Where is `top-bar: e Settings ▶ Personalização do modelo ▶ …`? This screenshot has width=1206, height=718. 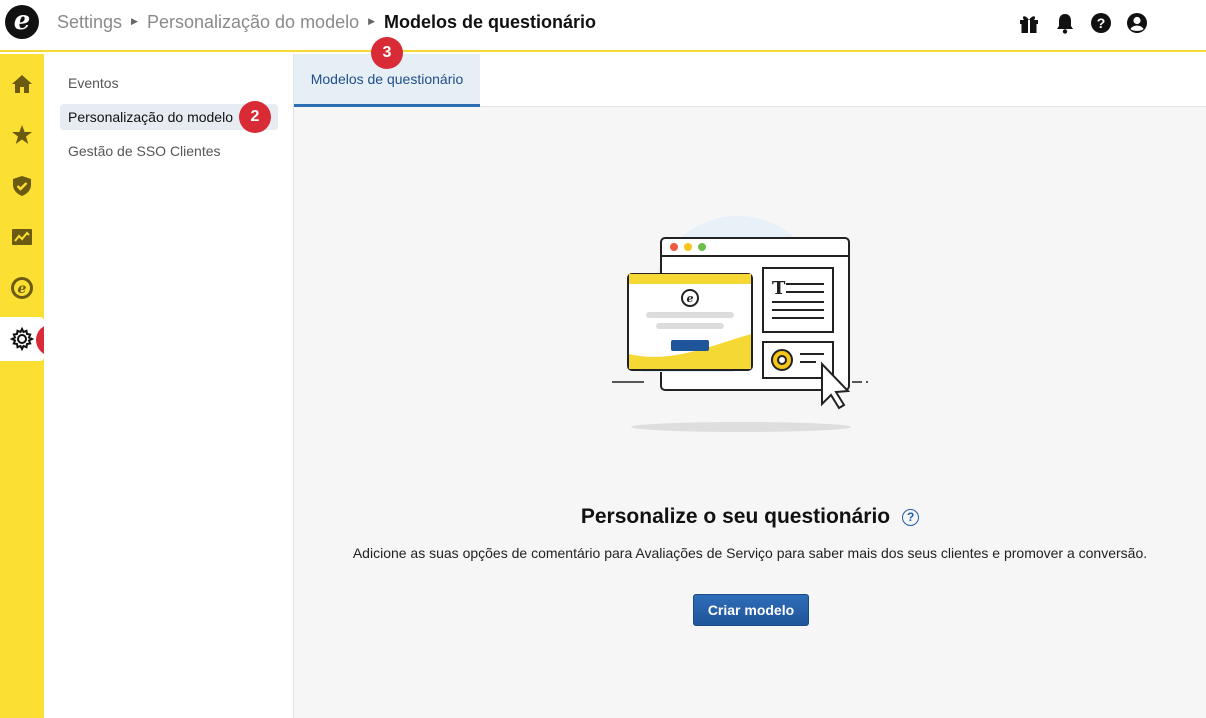 top-bar: e Settings ▶ Personalização do modelo ▶ … is located at coordinates (603, 26).